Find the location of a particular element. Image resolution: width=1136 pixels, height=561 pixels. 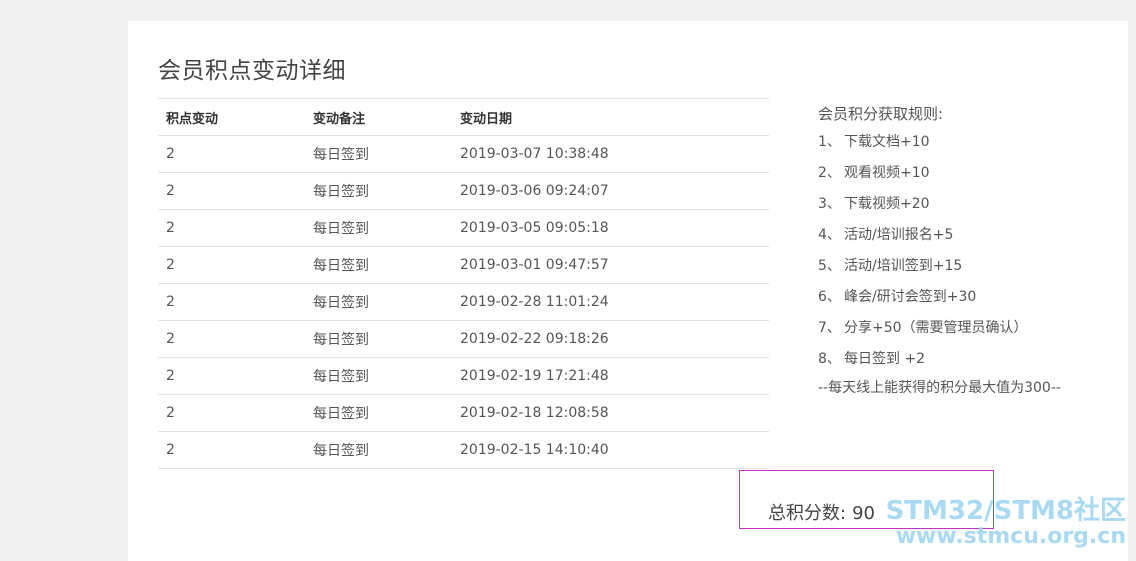

rule-item: 2、观看视频+10 is located at coordinates (968, 178).